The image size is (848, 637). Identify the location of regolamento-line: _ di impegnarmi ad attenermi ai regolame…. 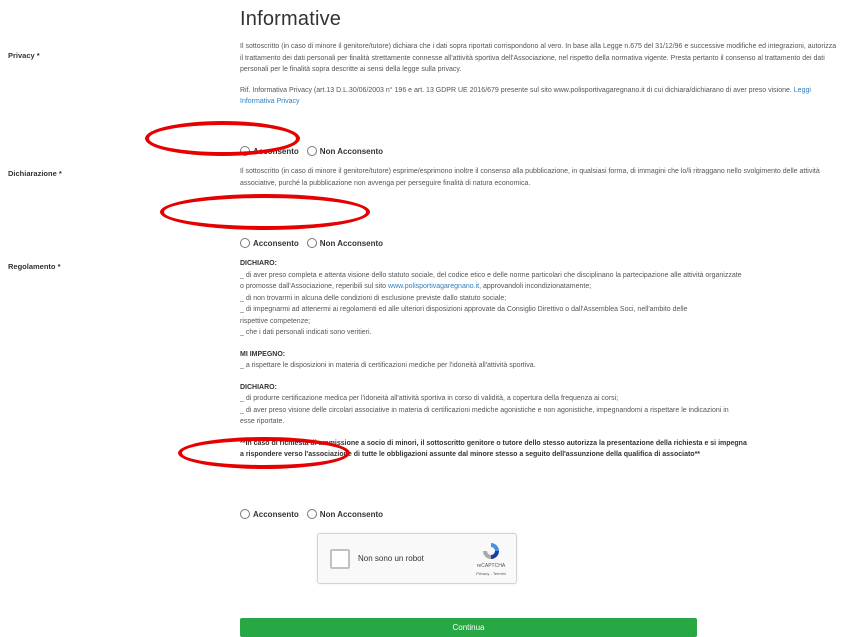
(464, 309).